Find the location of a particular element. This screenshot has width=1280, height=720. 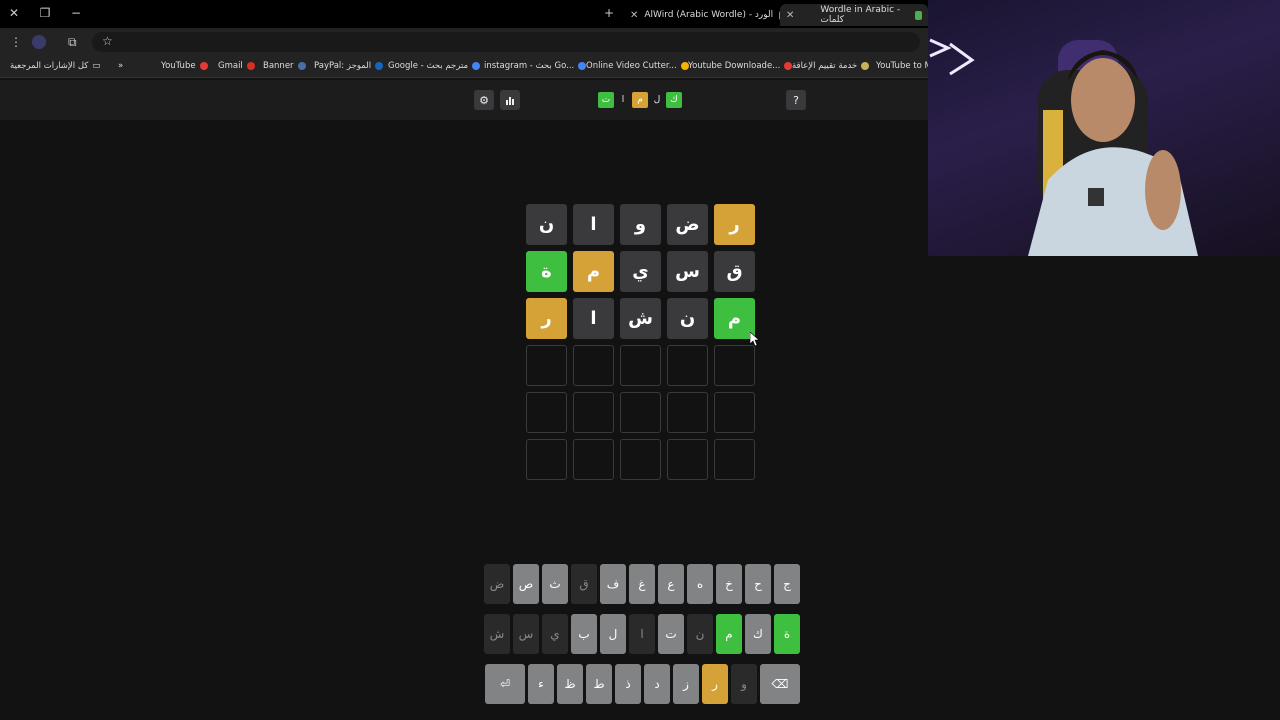

keyboard-row: ⌫ و ر ز د ذ ط ظ ء ⏎ is located at coordinates (640, 684).